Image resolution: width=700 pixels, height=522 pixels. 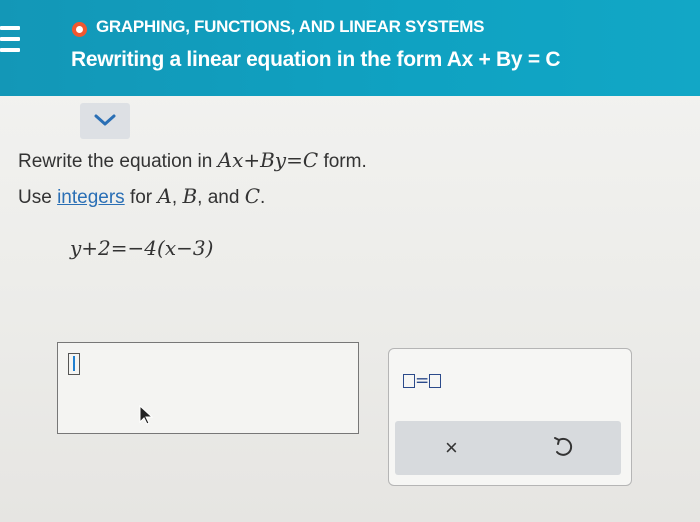 What do you see at coordinates (451, 448) in the screenshot?
I see `clear-button: ×` at bounding box center [451, 448].